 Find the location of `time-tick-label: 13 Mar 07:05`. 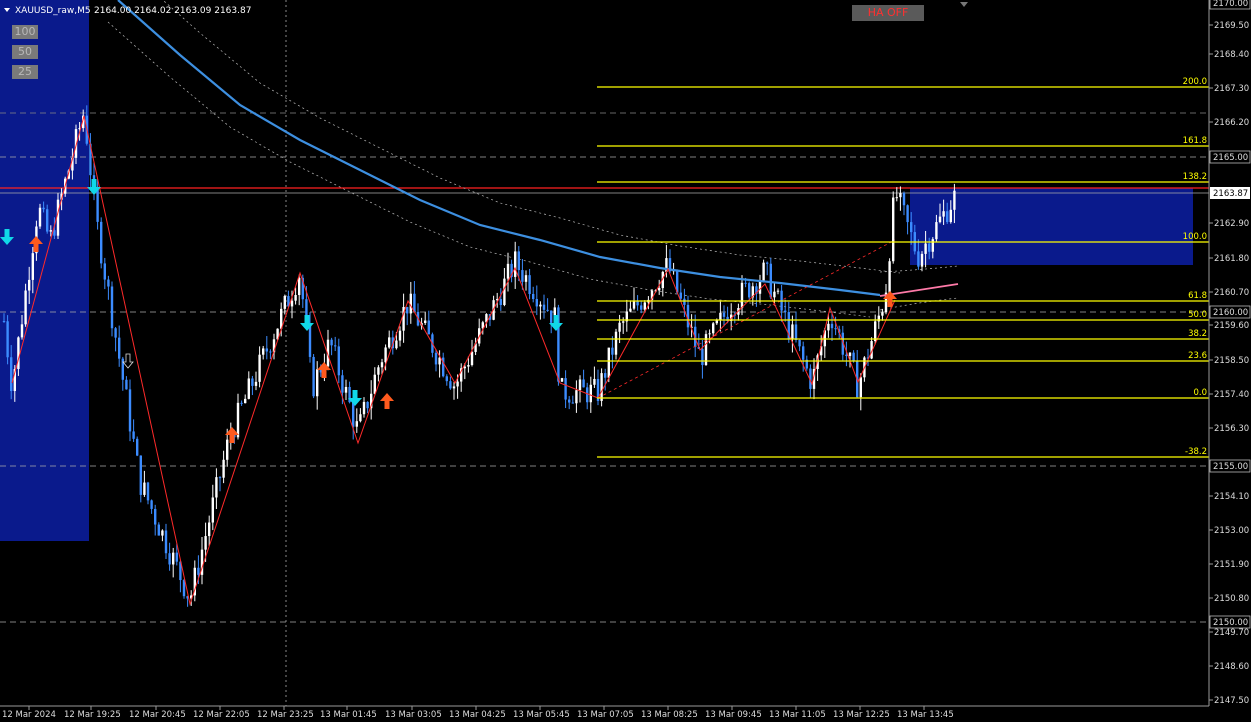

time-tick-label: 13 Mar 07:05 is located at coordinates (605, 715).